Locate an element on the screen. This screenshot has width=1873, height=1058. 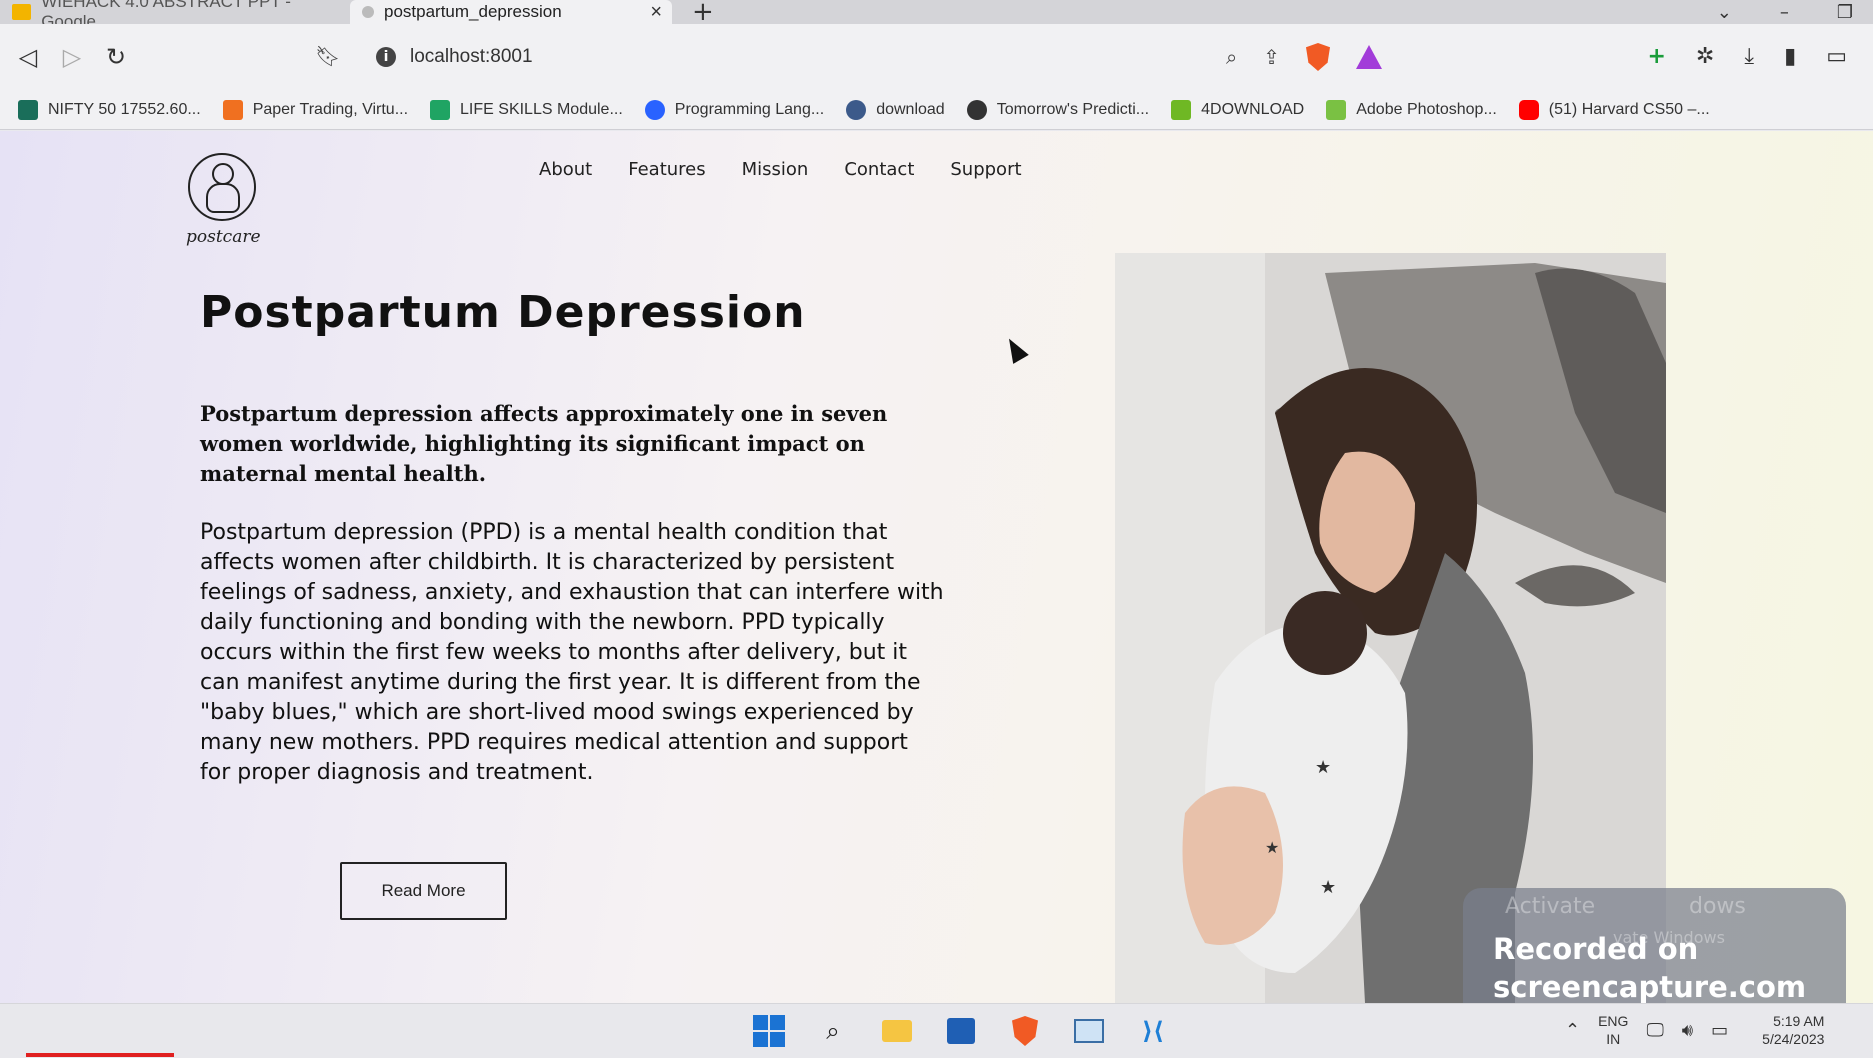
globe-icon is located at coordinates (976, 109).